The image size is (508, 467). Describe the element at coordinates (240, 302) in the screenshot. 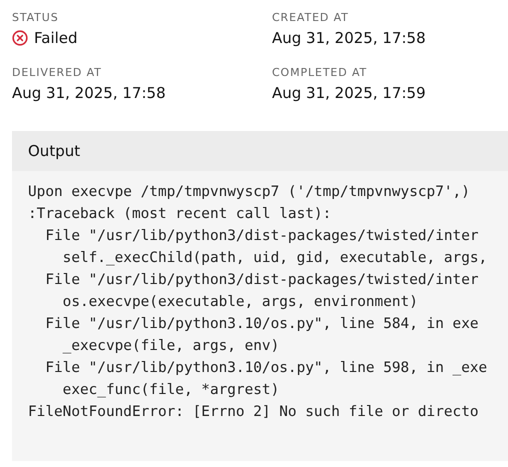

I see `output-line: os.execvpe(executable, args, environment)` at that location.